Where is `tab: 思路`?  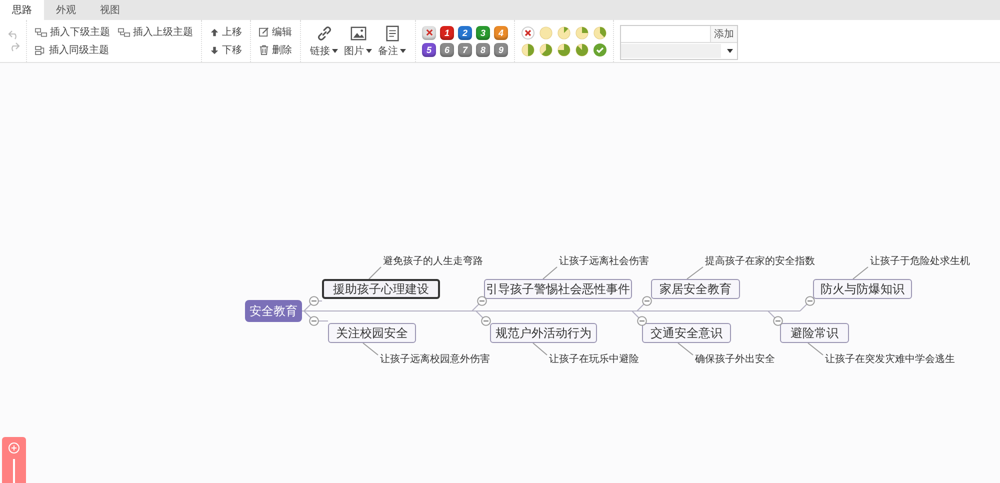
tab: 思路 is located at coordinates (22, 10).